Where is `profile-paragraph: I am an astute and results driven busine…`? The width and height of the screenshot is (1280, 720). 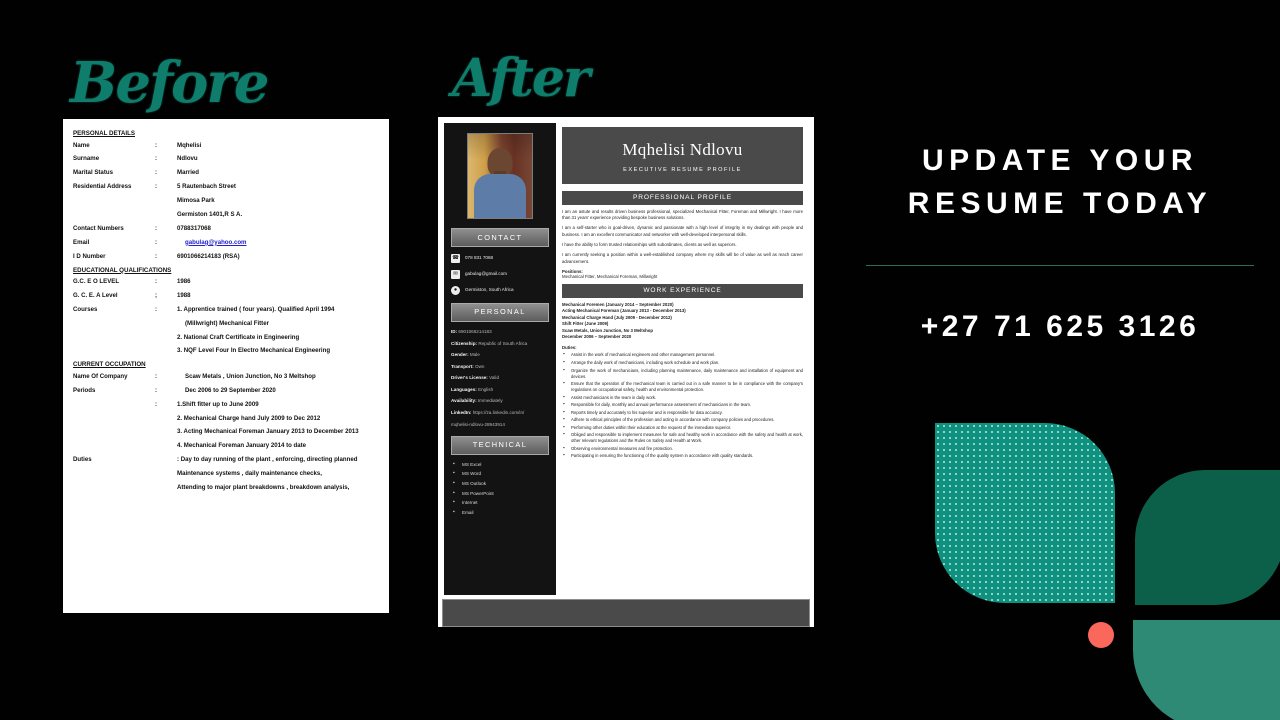 profile-paragraph: I am an astute and results driven busine… is located at coordinates (682, 214).